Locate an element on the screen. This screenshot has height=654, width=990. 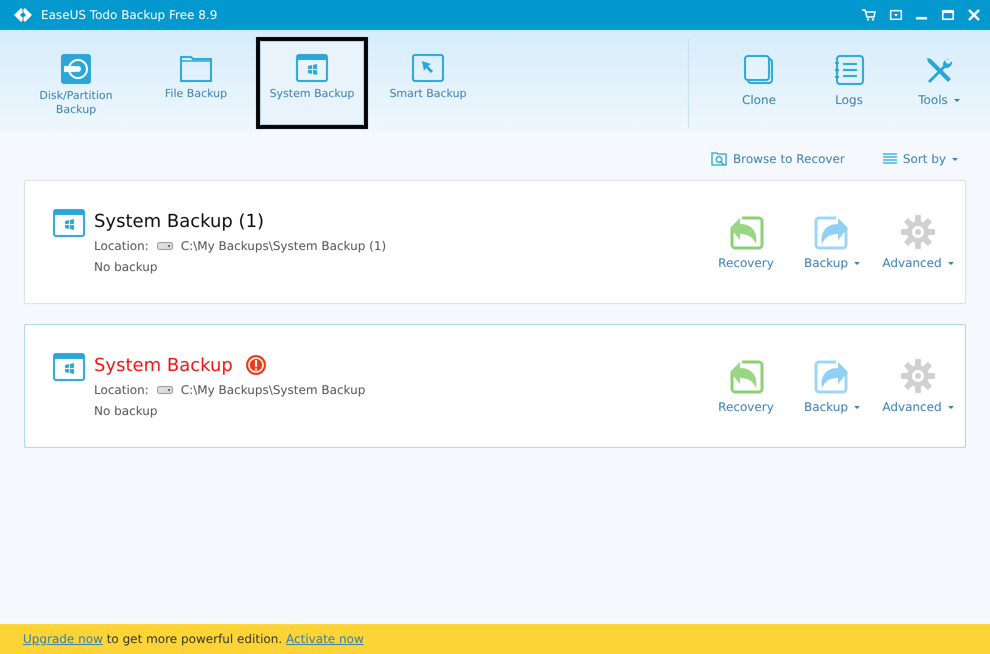
list-icon is located at coordinates (889, 159).